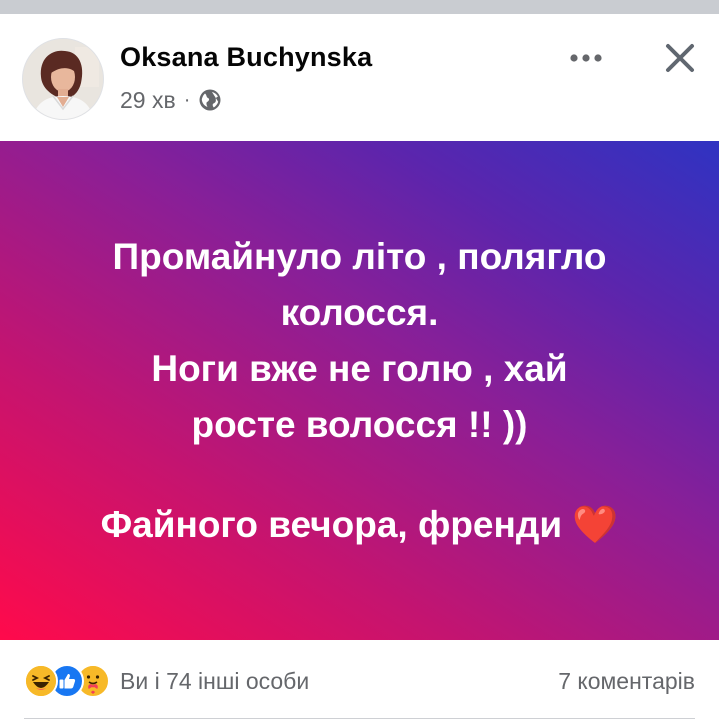 This screenshot has width=719, height=721. Describe the element at coordinates (246, 57) in the screenshot. I see `author-name: Oksana Buchynska` at that location.